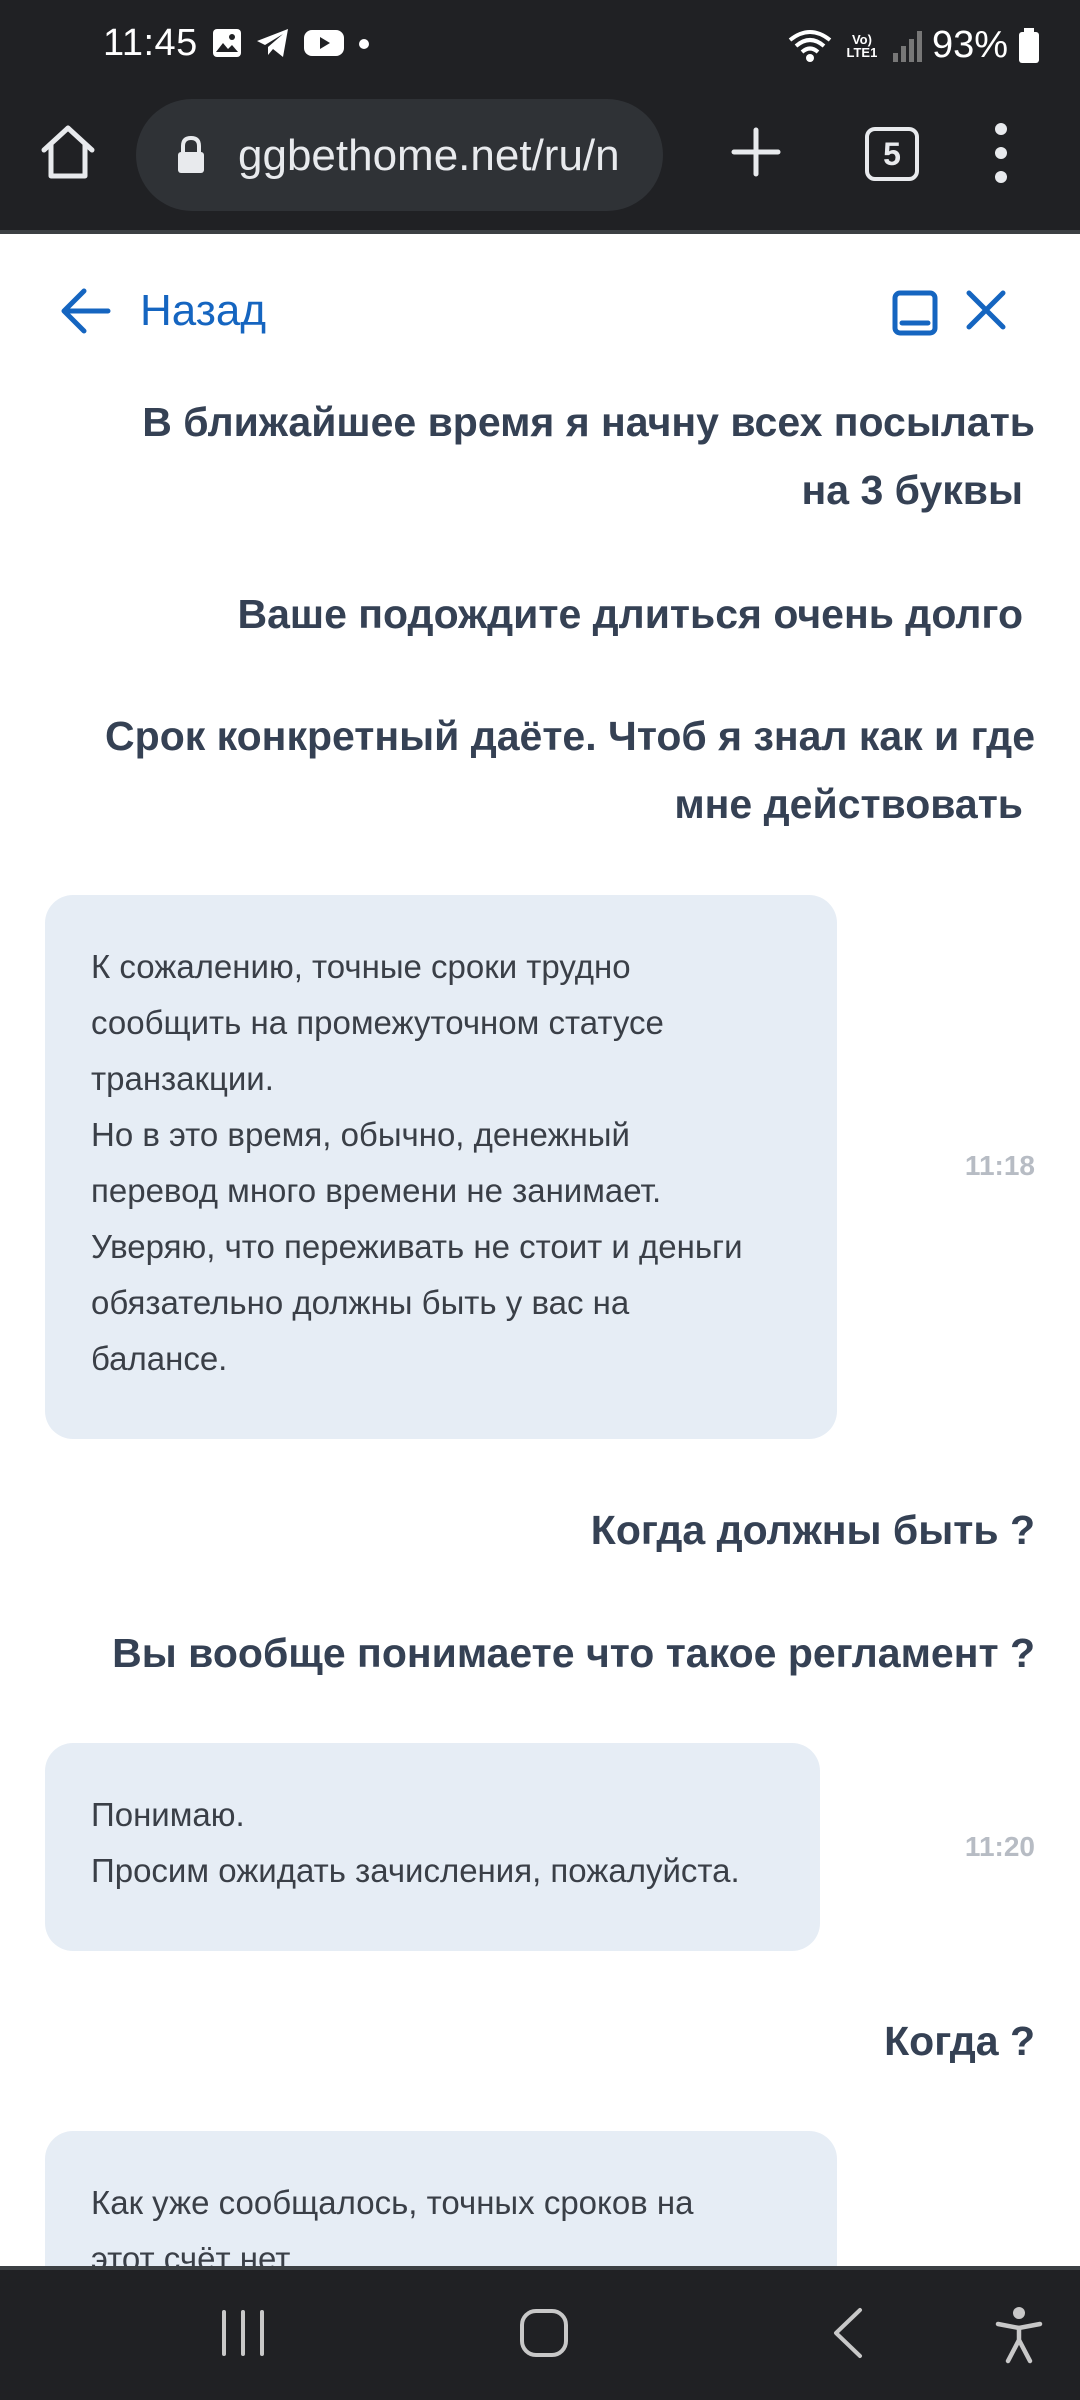  Describe the element at coordinates (848, 2333) in the screenshot. I see `back-nav-icon` at that location.